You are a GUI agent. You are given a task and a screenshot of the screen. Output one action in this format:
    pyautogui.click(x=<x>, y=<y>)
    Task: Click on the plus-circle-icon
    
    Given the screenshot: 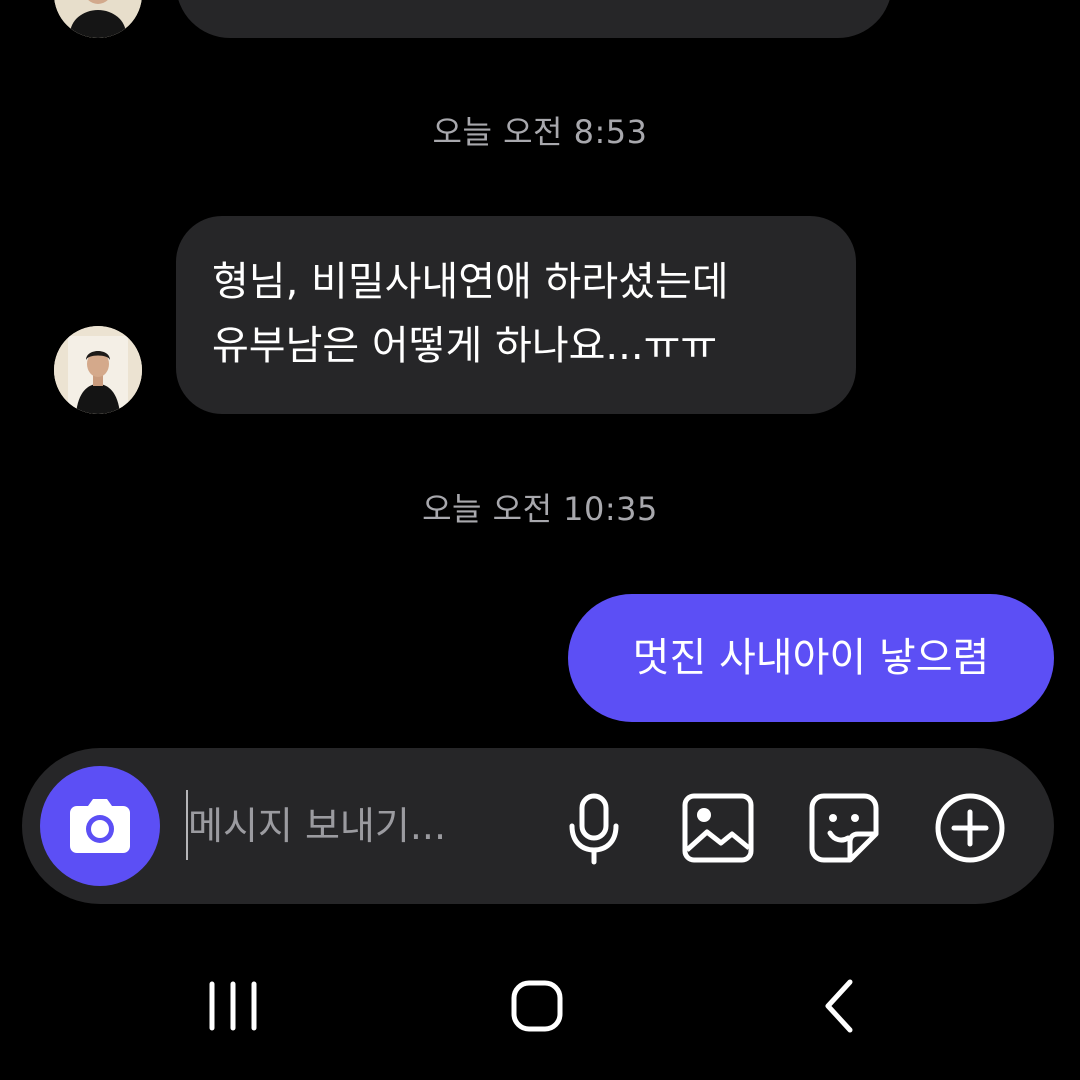 What is the action you would take?
    pyautogui.click(x=970, y=828)
    